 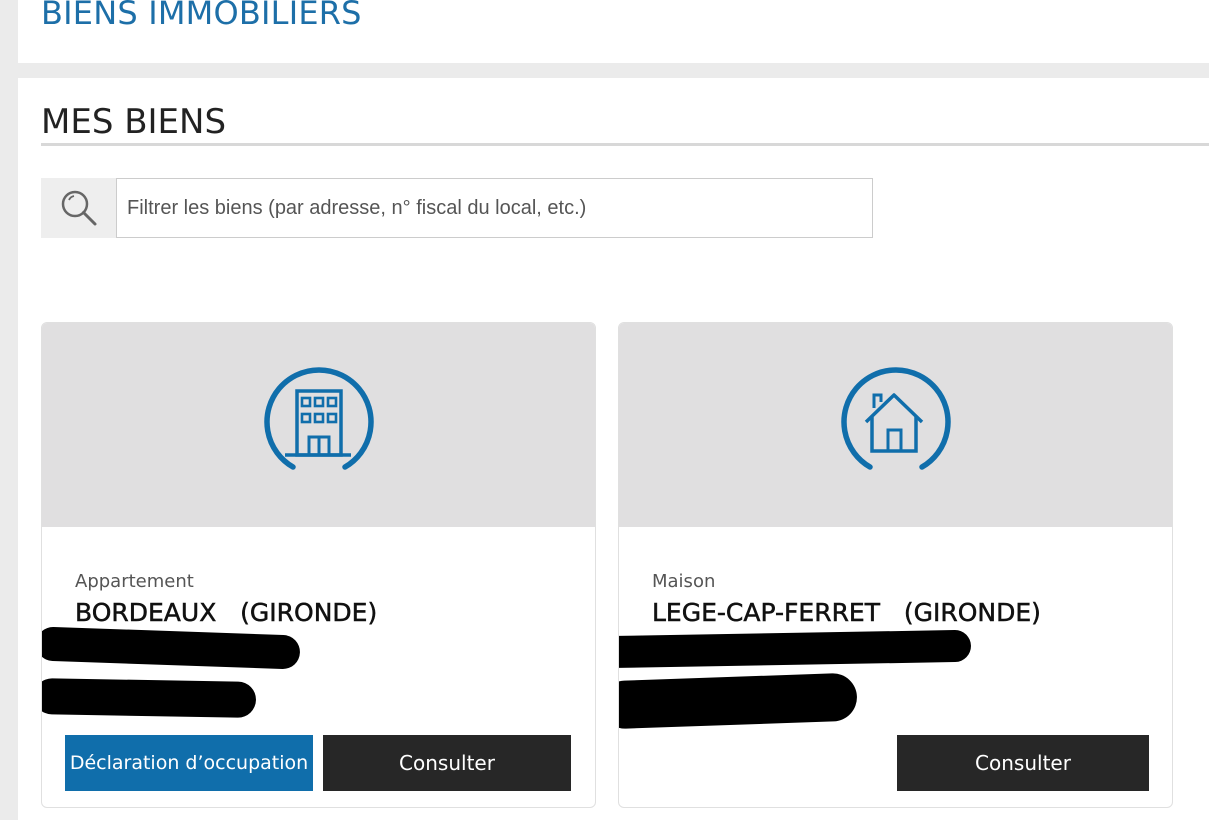 I want to click on property-city: BORDEAUX (GIRONDE), so click(x=226, y=613).